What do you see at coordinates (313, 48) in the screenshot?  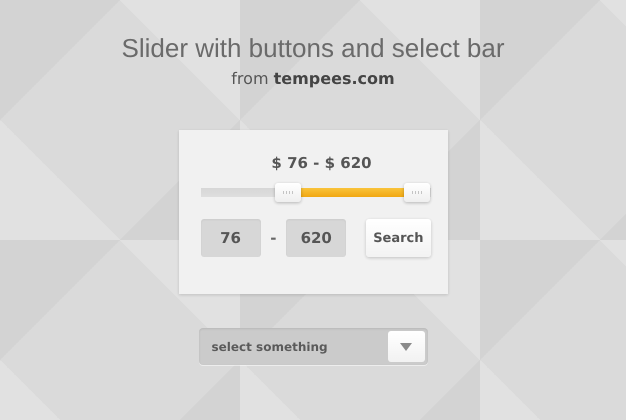 I see `page-title: Slider with buttons and select bar` at bounding box center [313, 48].